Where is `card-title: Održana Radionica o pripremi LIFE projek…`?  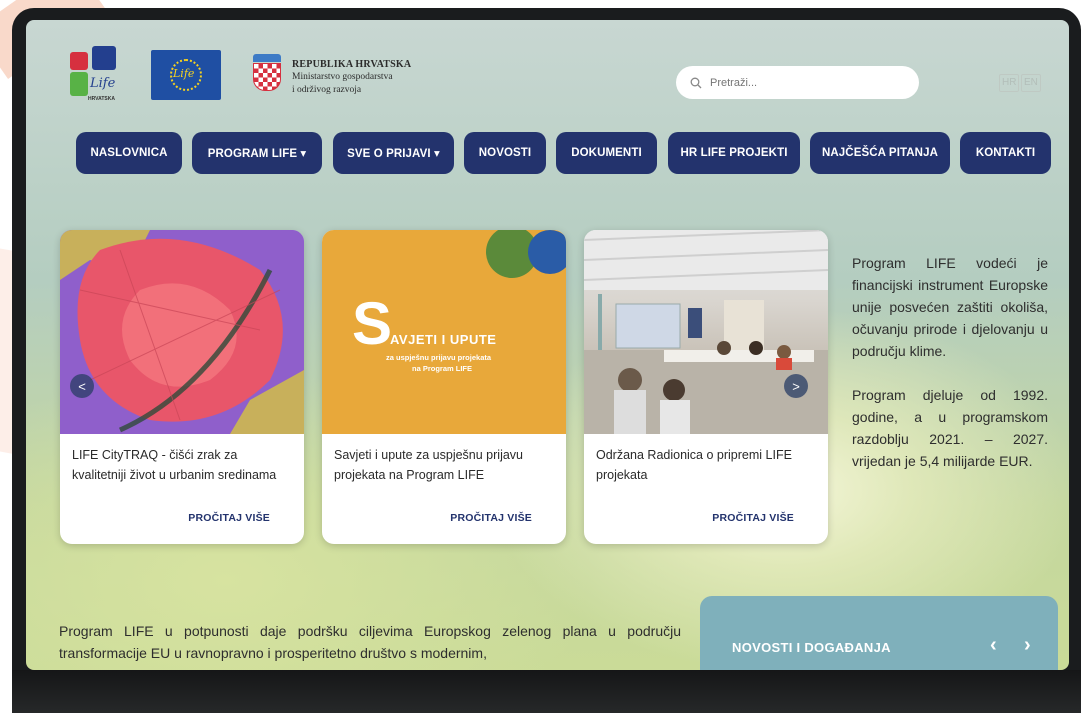 card-title: Održana Radionica o pripremi LIFE projek… is located at coordinates (694, 465).